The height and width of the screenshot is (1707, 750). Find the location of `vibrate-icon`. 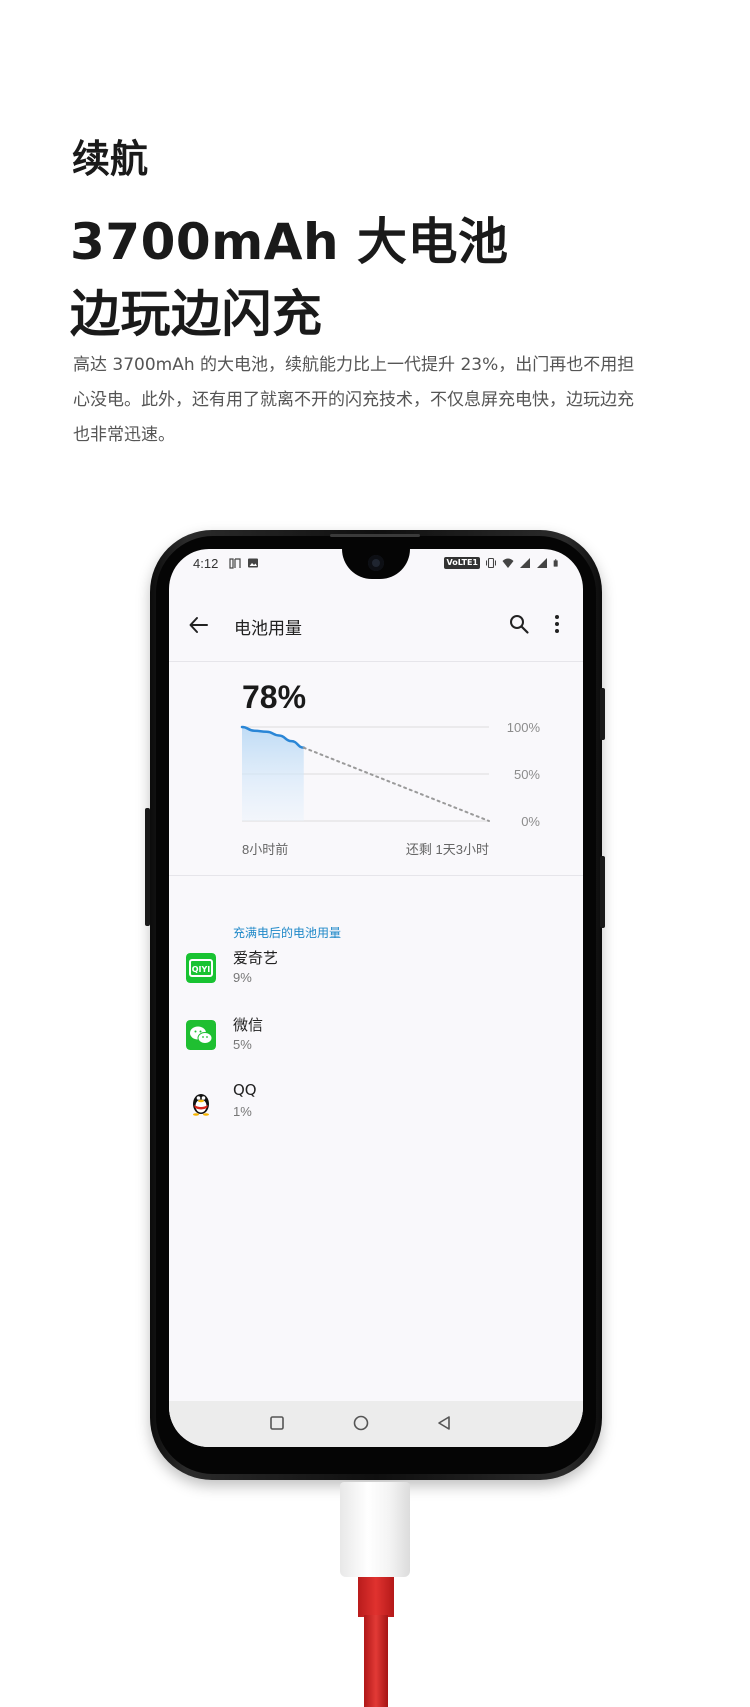

vibrate-icon is located at coordinates (491, 563).